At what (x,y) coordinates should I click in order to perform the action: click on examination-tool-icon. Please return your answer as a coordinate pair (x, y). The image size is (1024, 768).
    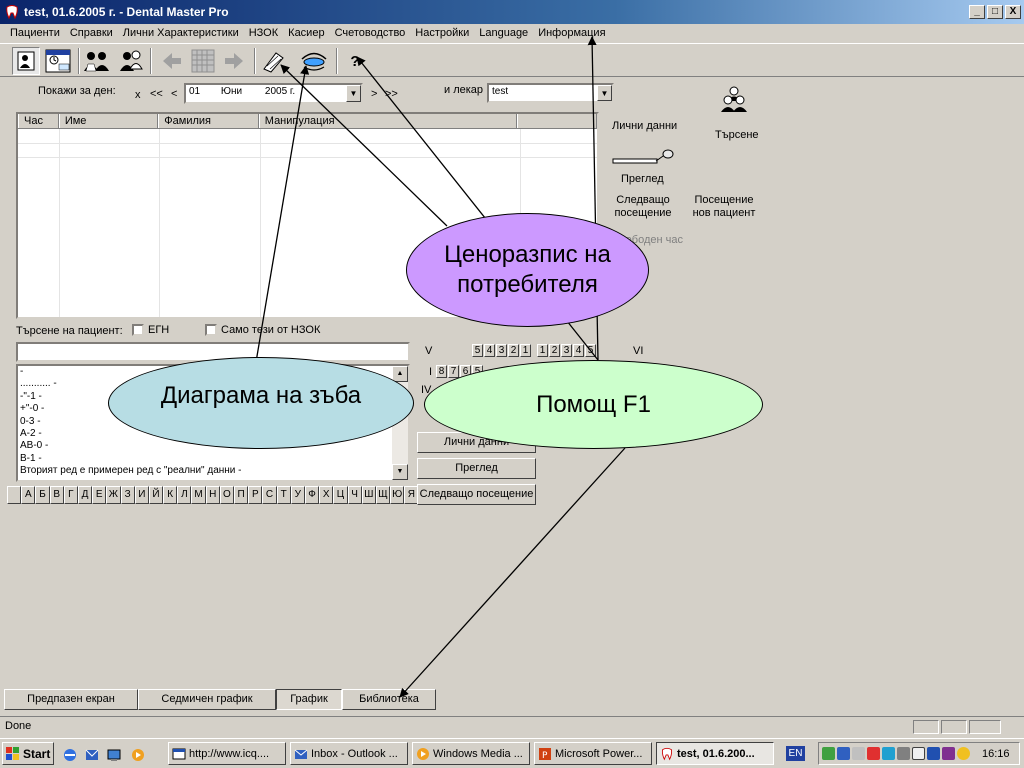
    Looking at the image, I should click on (643, 158).